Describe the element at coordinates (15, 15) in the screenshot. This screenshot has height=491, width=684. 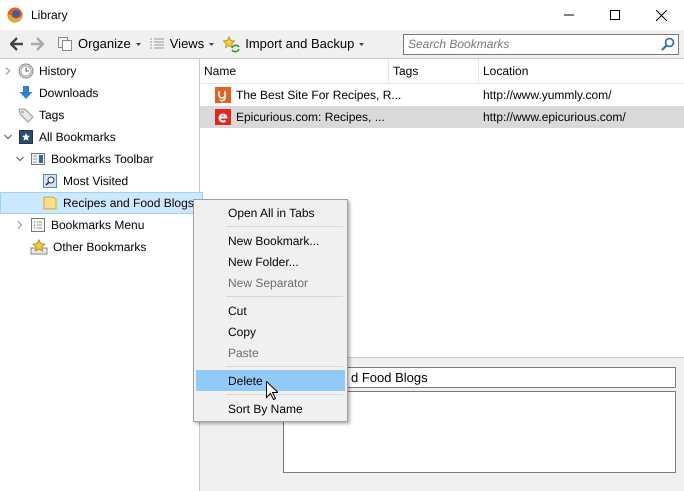
I see `app-logo-icon` at that location.